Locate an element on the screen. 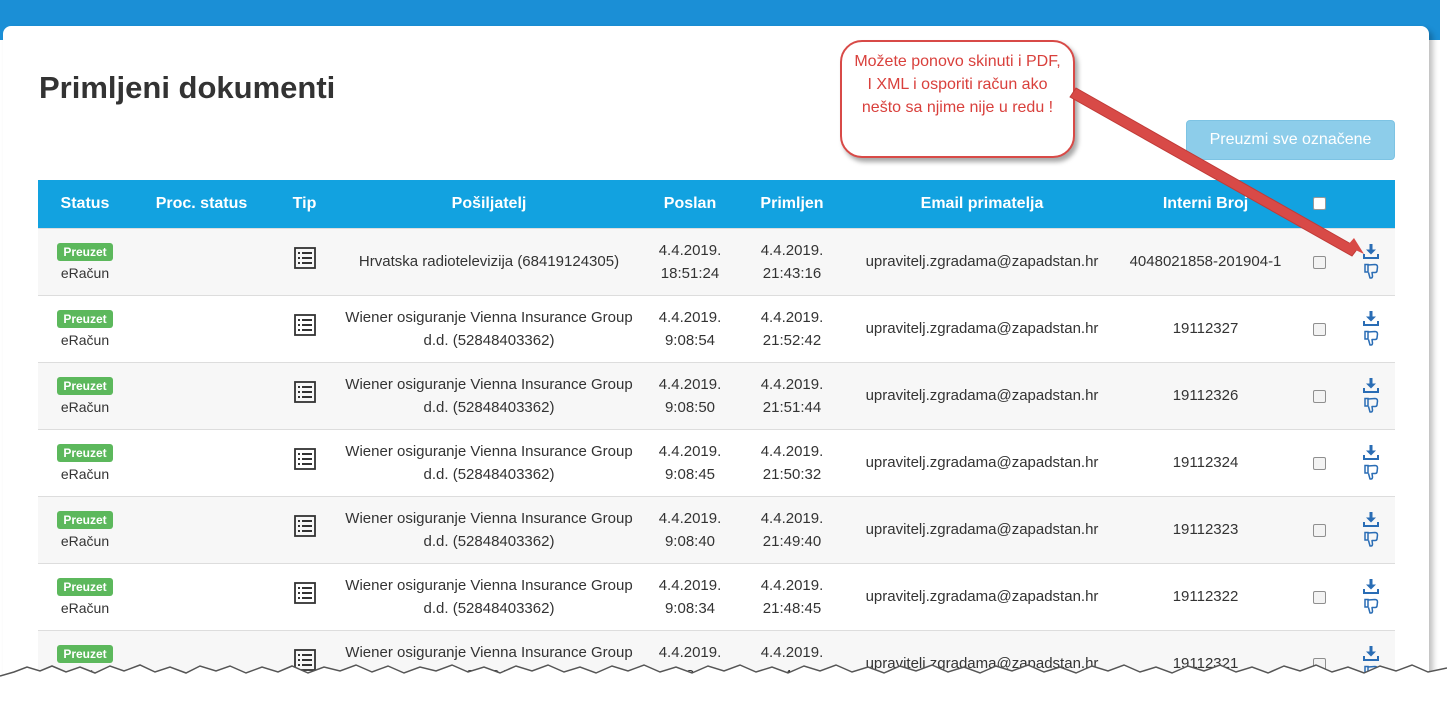 The height and width of the screenshot is (709, 1447). internal-number-cell: 19112327 is located at coordinates (1205, 328).